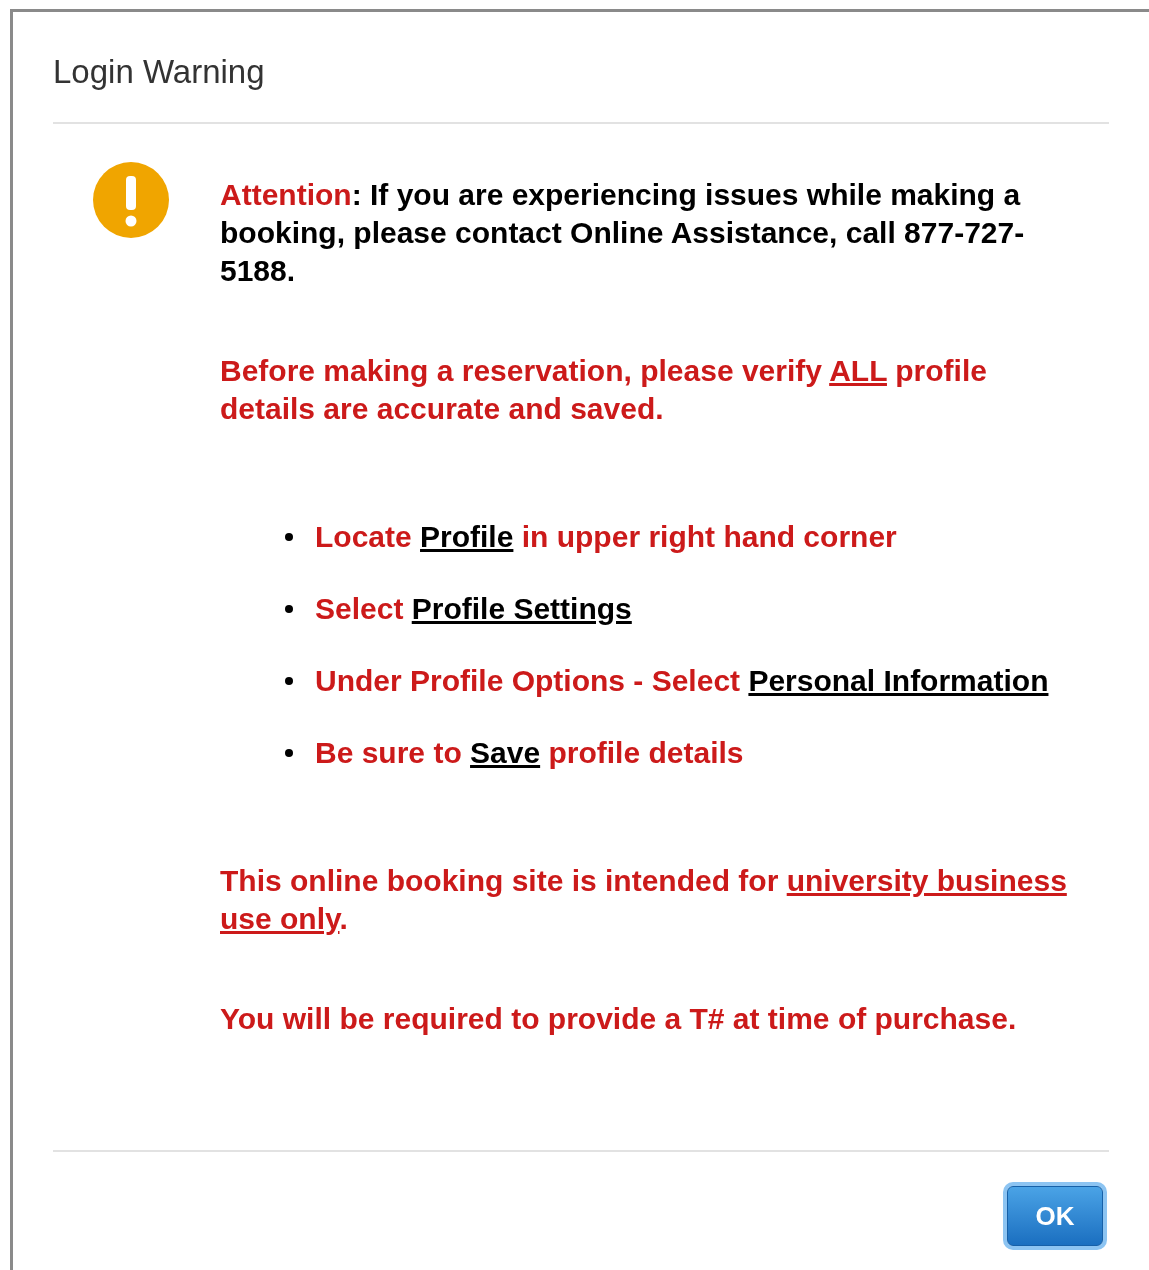 This screenshot has height=1270, width=1149. I want to click on warning-icon, so click(131, 200).